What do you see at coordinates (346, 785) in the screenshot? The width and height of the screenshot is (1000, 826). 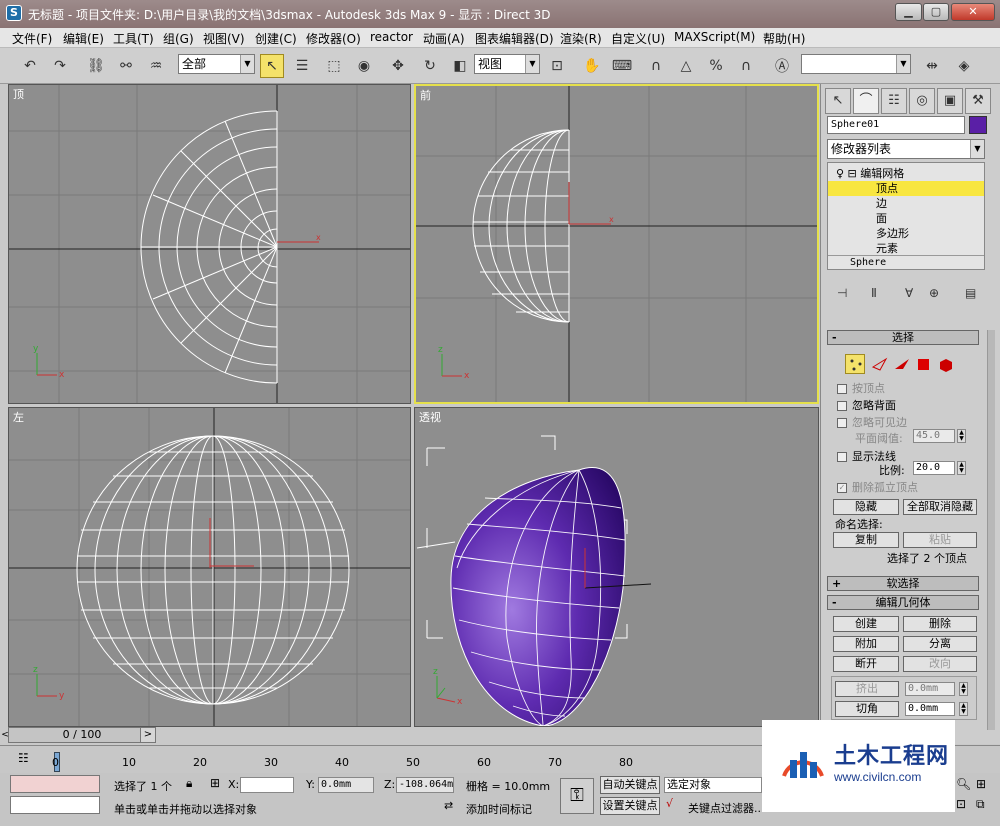 I see `y-coordinate-field: 0.0mm` at bounding box center [346, 785].